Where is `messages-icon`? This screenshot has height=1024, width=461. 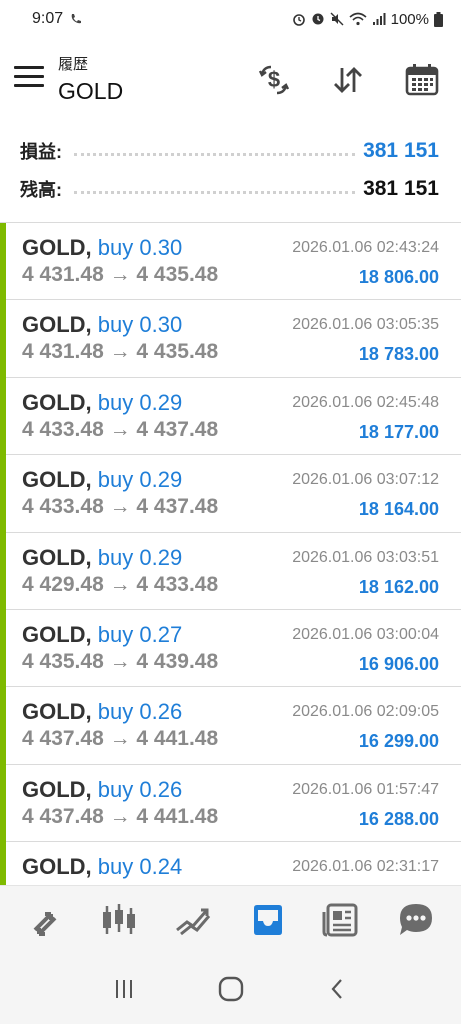
messages-icon is located at coordinates (415, 919).